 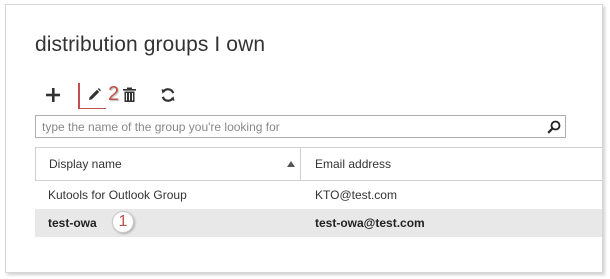 I want to click on refresh-button, so click(x=168, y=95).